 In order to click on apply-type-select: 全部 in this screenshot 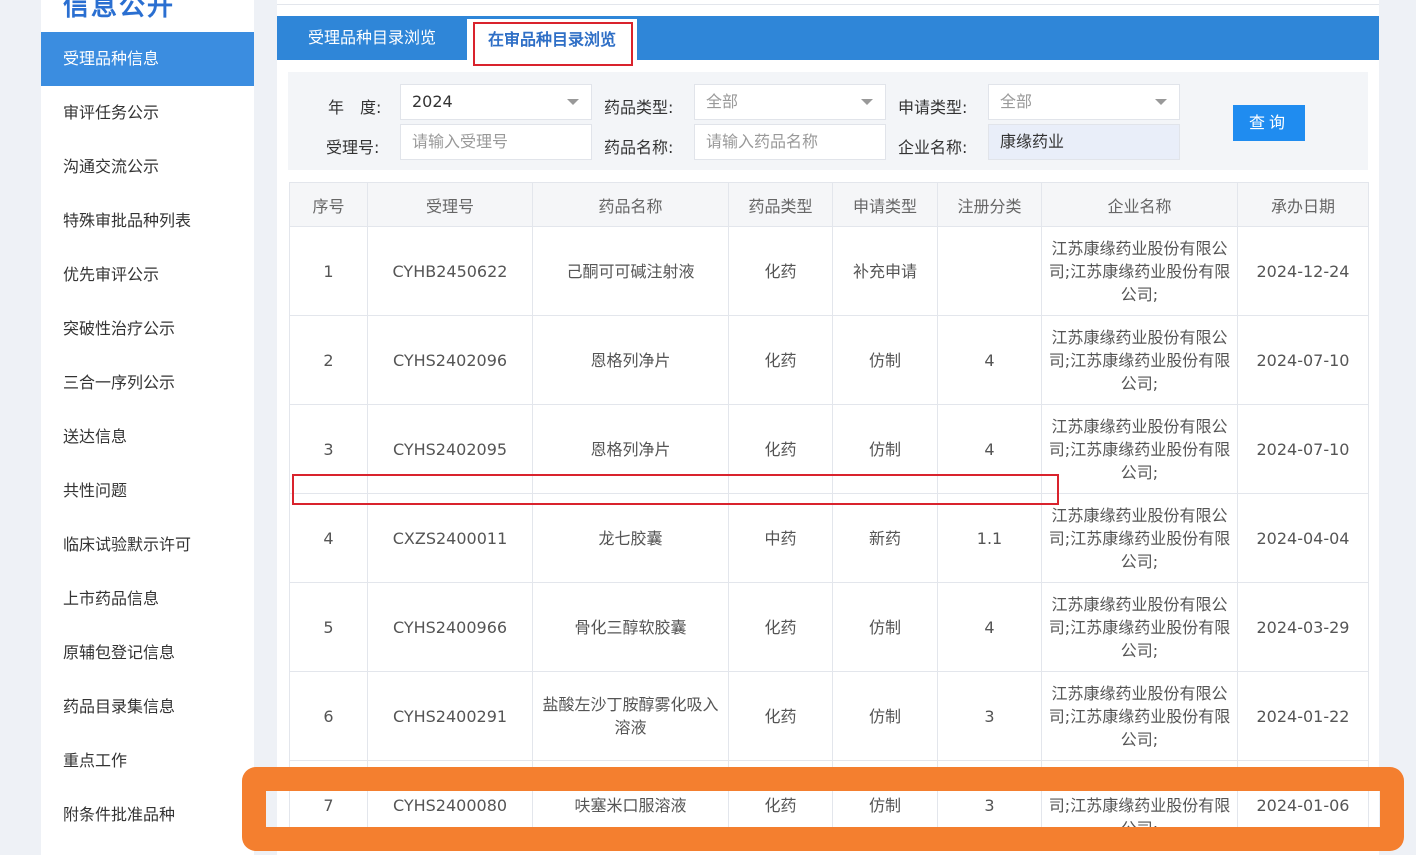, I will do `click(1084, 102)`.